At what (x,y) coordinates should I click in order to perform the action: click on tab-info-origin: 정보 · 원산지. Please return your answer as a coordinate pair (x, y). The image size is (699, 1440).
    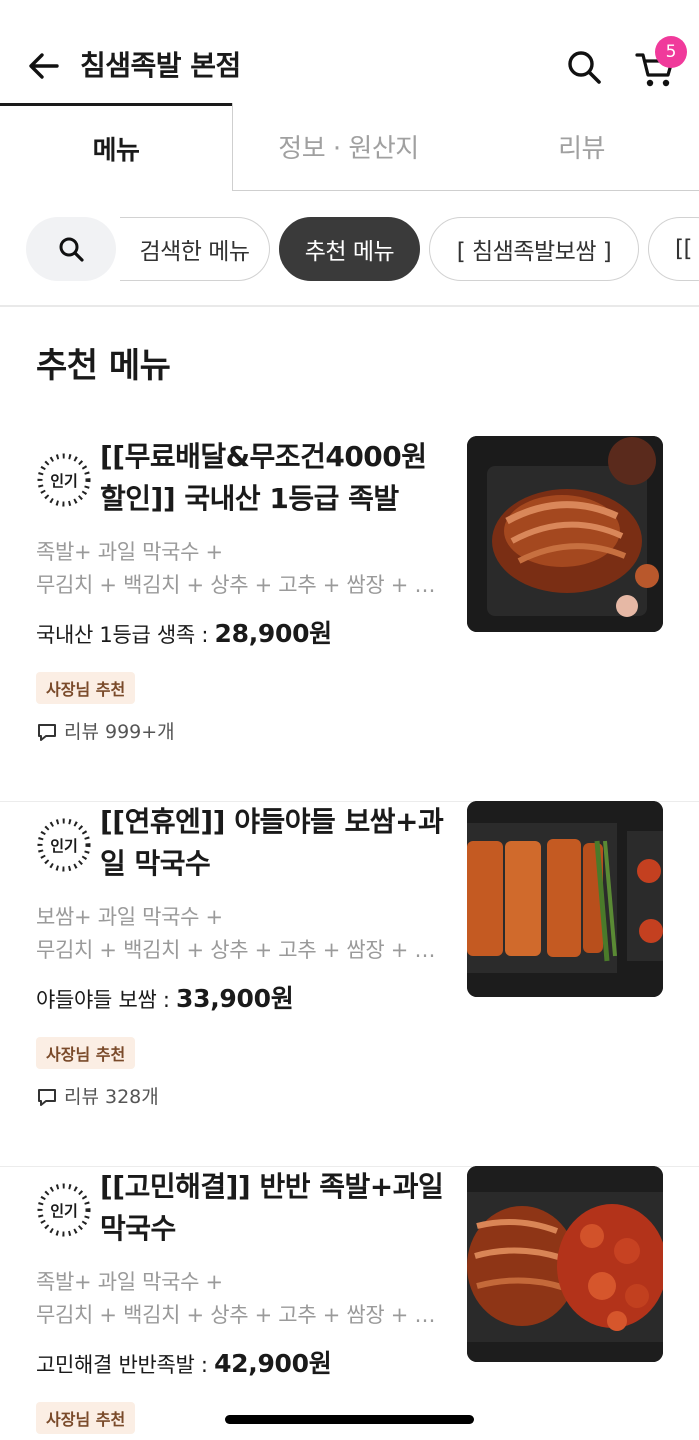
    Looking at the image, I should click on (348, 147).